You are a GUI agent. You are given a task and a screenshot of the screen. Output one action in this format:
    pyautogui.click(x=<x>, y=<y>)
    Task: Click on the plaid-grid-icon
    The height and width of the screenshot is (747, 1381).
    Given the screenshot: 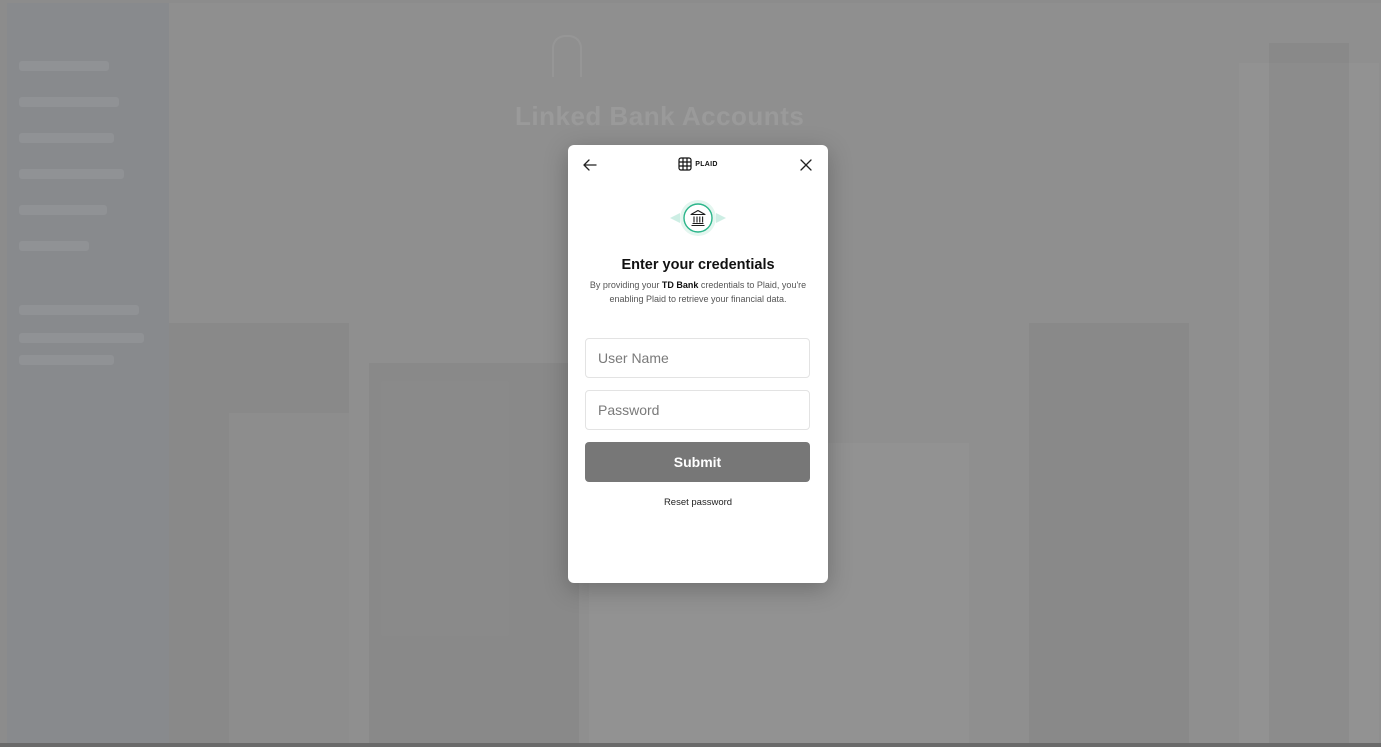 What is the action you would take?
    pyautogui.click(x=685, y=164)
    